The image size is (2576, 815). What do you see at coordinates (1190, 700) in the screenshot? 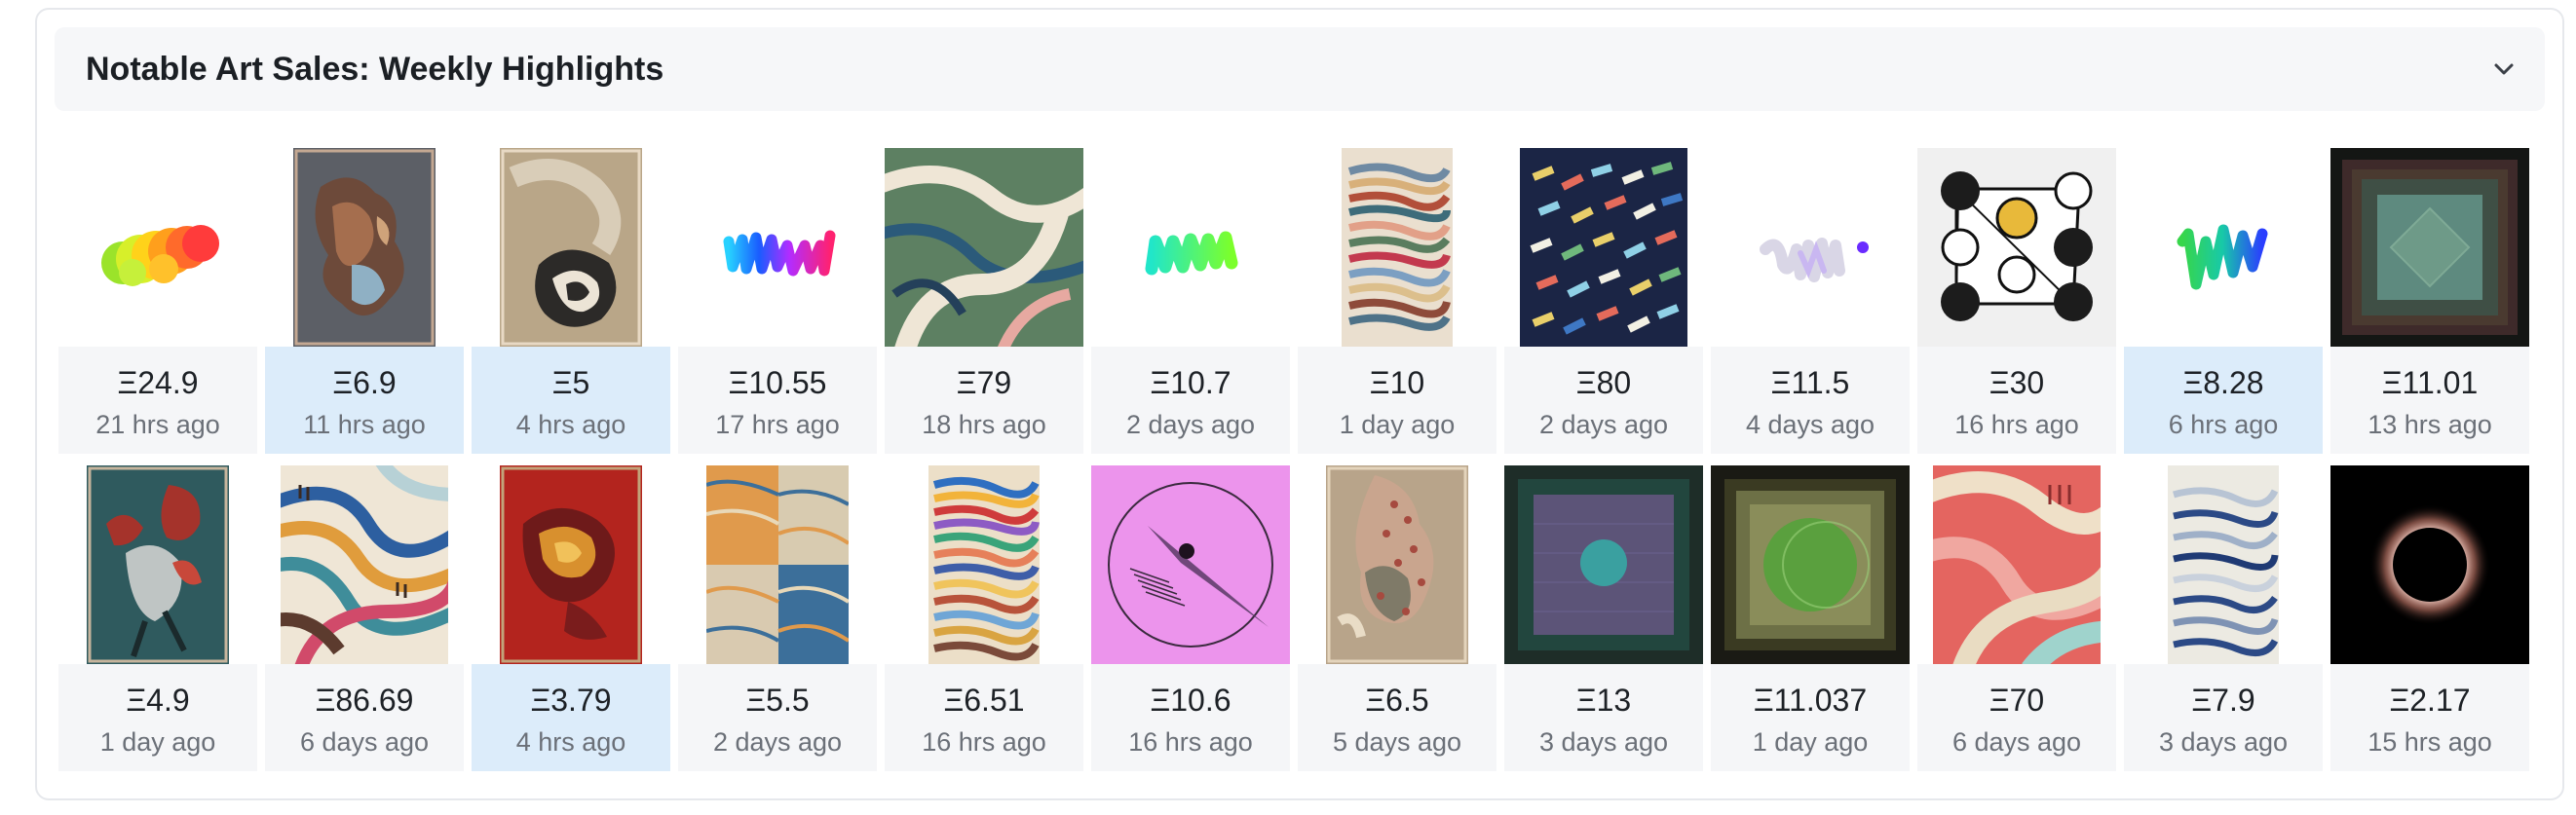
I see `sale-price: Ξ10.6` at bounding box center [1190, 700].